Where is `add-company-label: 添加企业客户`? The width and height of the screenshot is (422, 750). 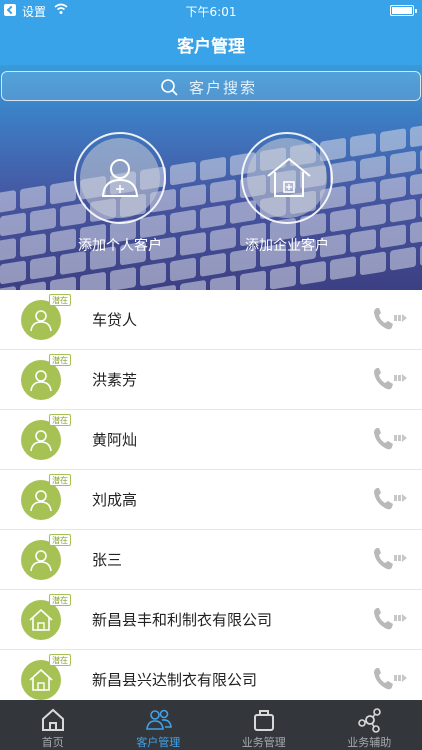 add-company-label: 添加企业客户 is located at coordinates (287, 245).